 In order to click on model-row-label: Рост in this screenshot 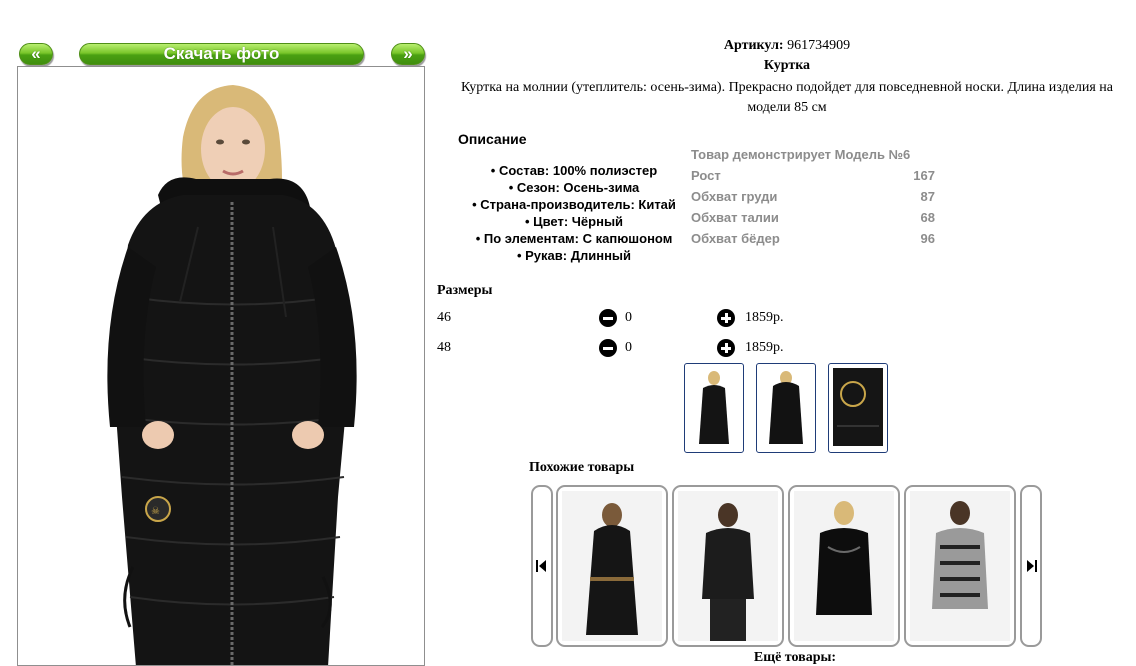, I will do `click(706, 175)`.